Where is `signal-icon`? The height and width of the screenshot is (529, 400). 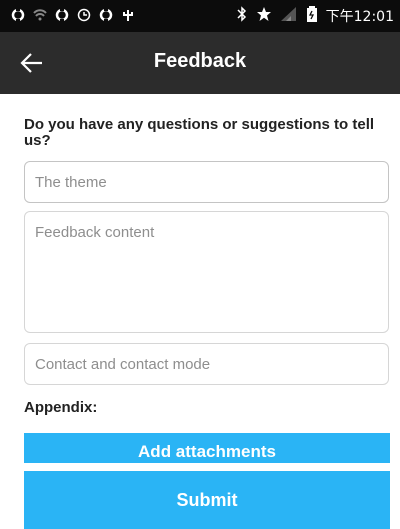
signal-icon is located at coordinates (289, 16).